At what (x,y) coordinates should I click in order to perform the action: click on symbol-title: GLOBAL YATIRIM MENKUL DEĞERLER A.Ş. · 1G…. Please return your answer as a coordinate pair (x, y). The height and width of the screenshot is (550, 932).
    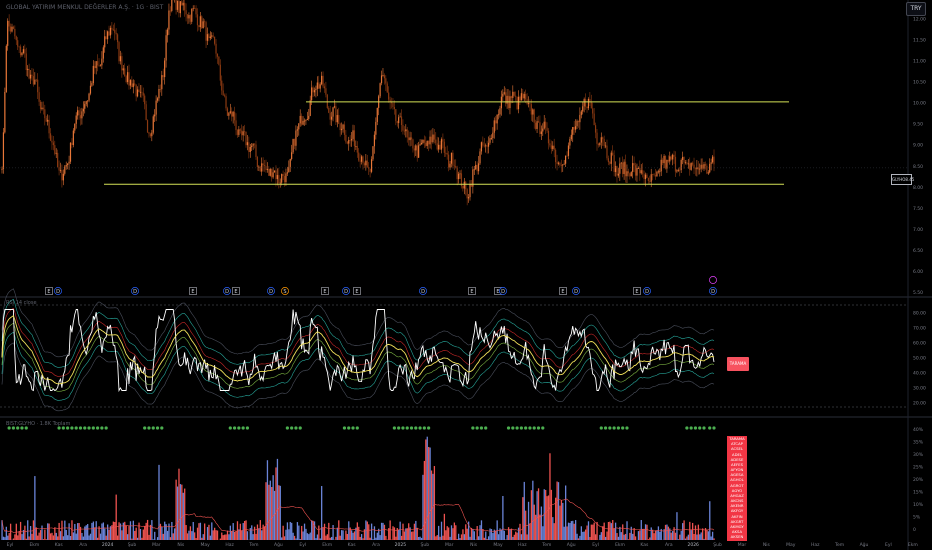
    Looking at the image, I should click on (84, 7).